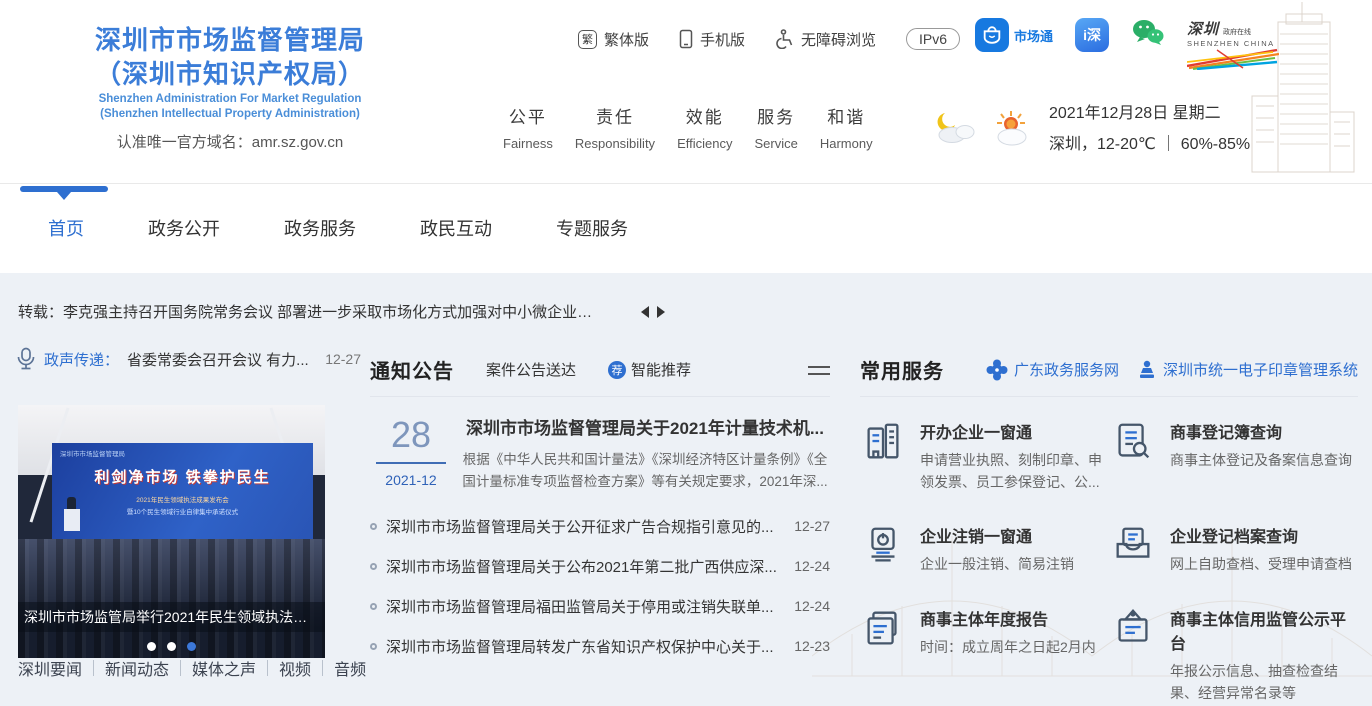  I want to click on service-registry-search: 商事登记簿查询 商事主体登记及备案信息查询, so click(1234, 456).